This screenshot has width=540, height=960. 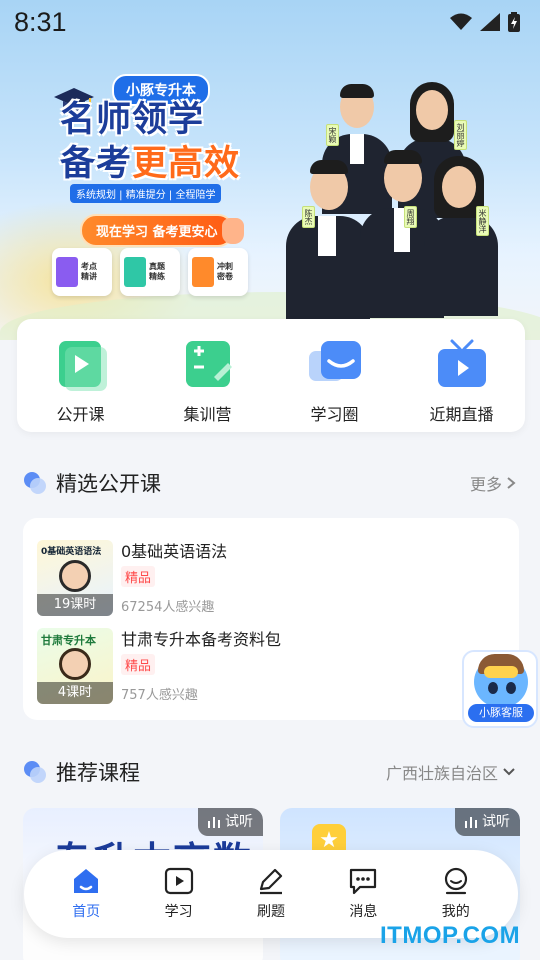 I want to click on watermark: ITMOP.COM, so click(x=450, y=935).